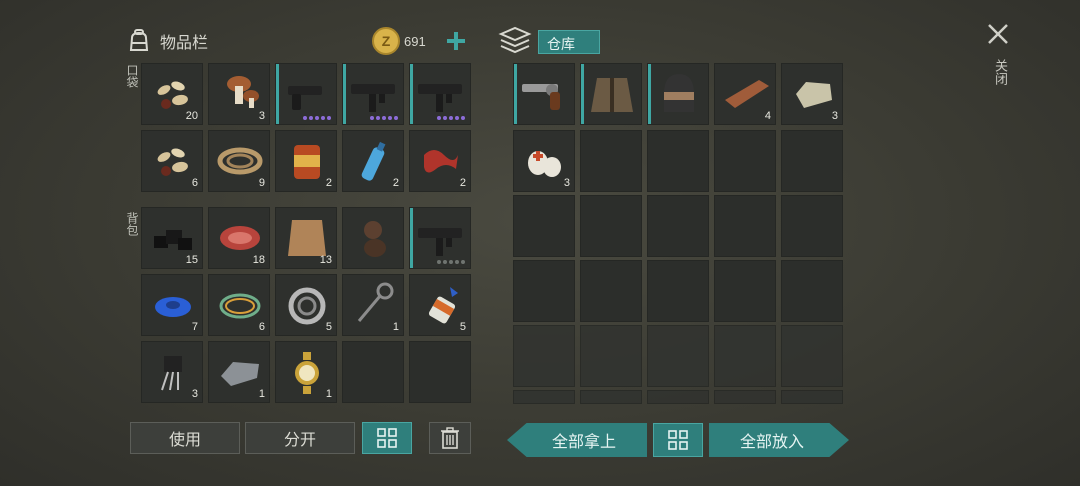 This screenshot has width=1080, height=486. What do you see at coordinates (767, 116) in the screenshot?
I see `item-count: 4` at bounding box center [767, 116].